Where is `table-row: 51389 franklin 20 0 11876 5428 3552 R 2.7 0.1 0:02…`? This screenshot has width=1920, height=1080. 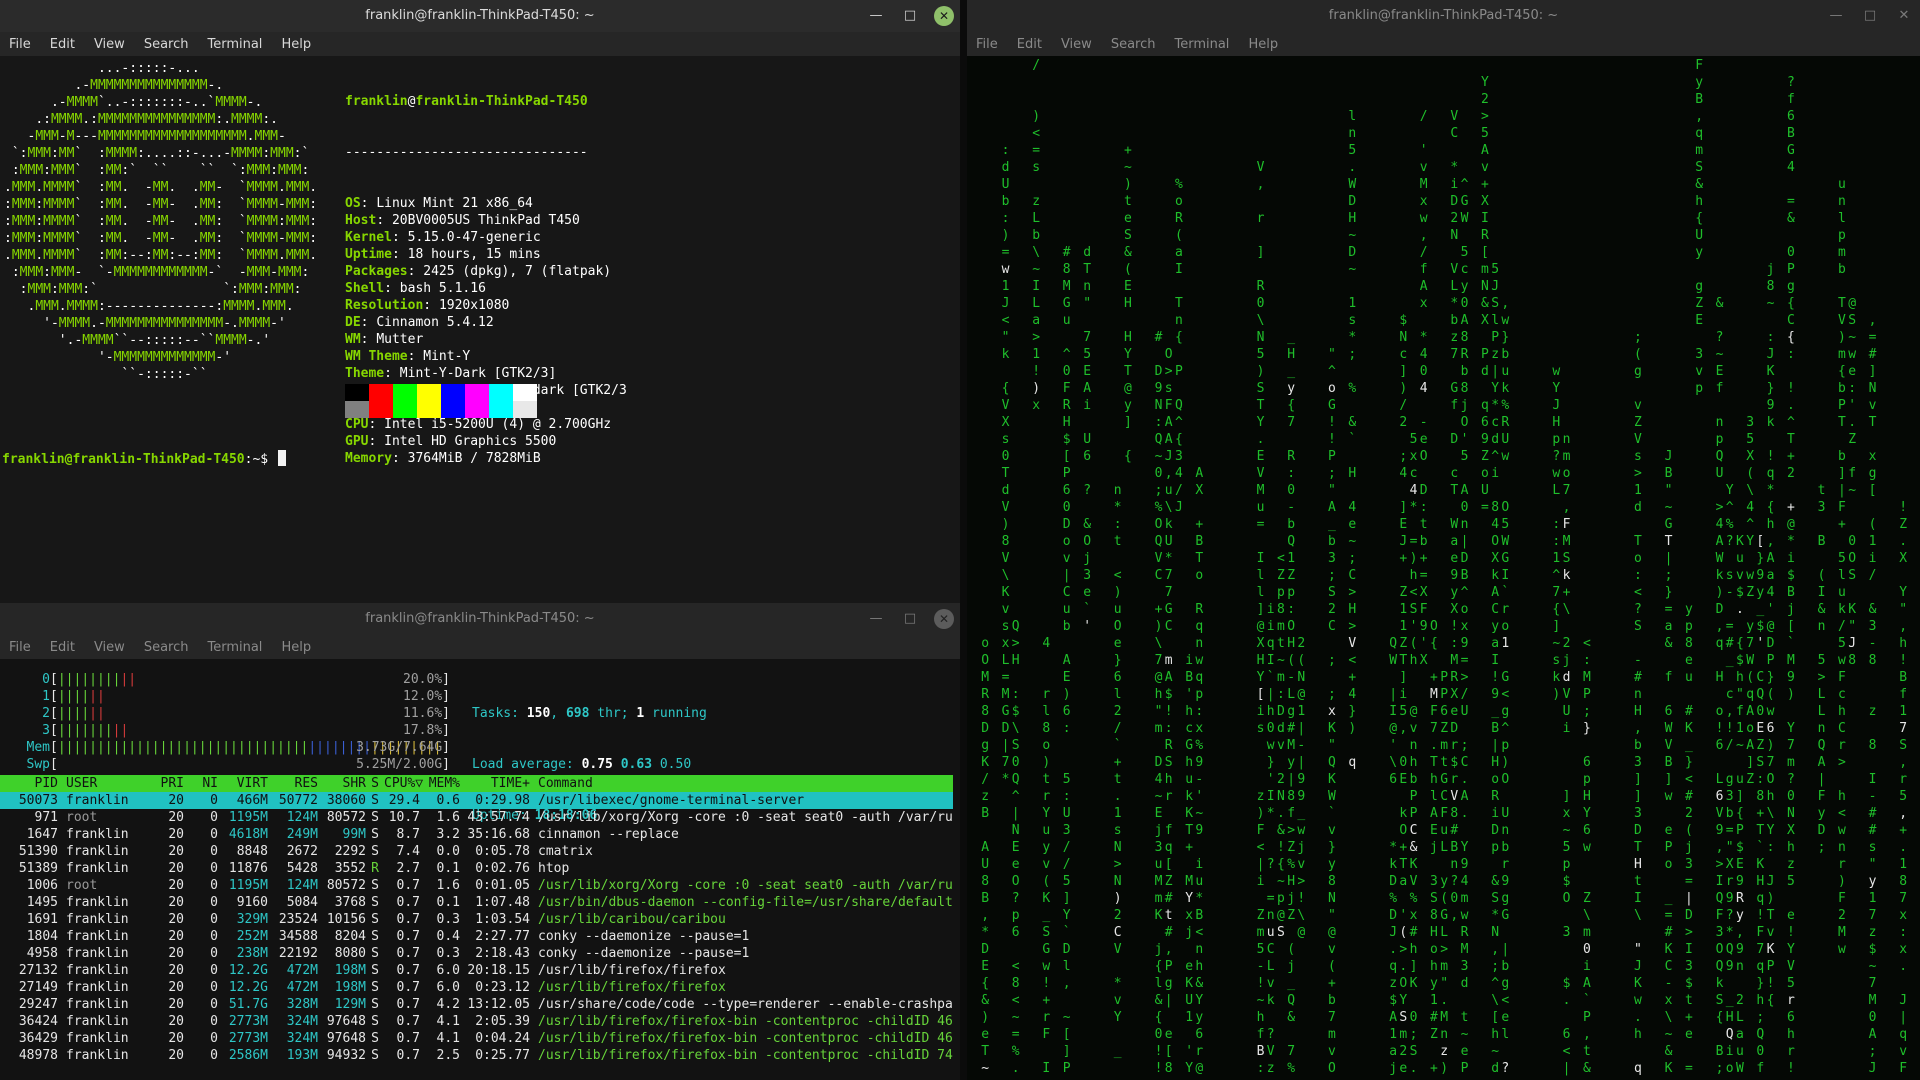
table-row: 51389 franklin 20 0 11876 5428 3552 R 2.7 0.1 0:02… is located at coordinates (476, 868).